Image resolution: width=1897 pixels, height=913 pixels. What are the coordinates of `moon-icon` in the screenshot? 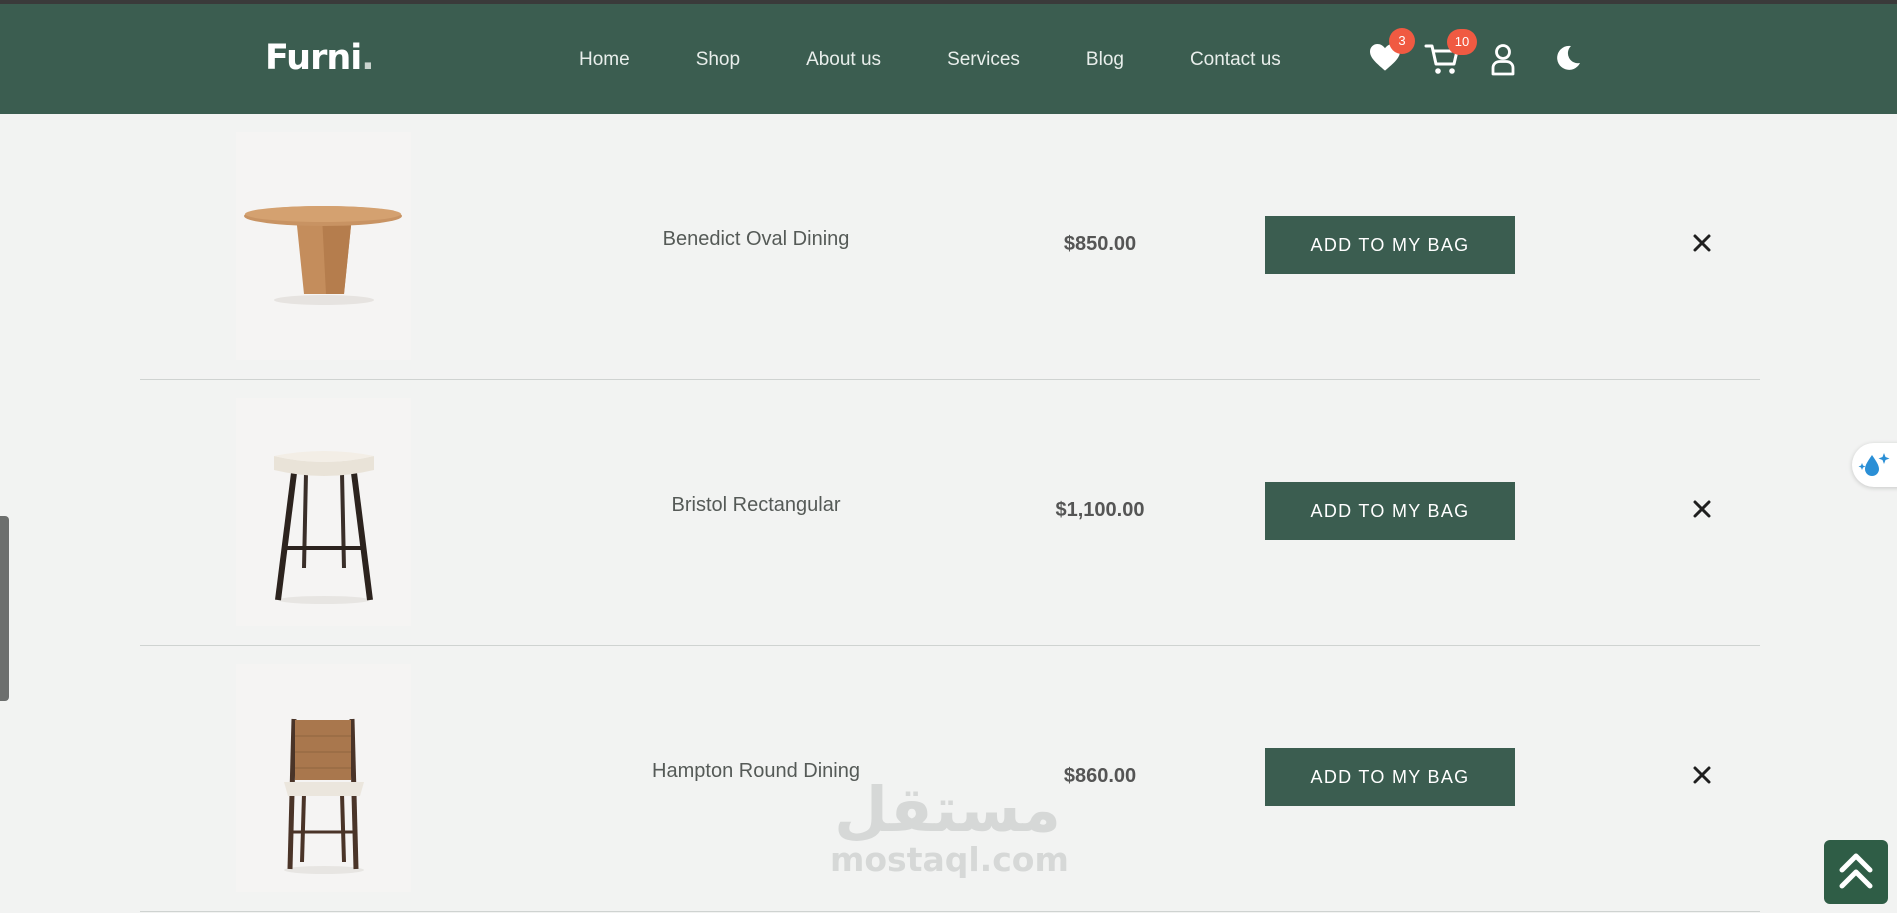 It's located at (1568, 57).